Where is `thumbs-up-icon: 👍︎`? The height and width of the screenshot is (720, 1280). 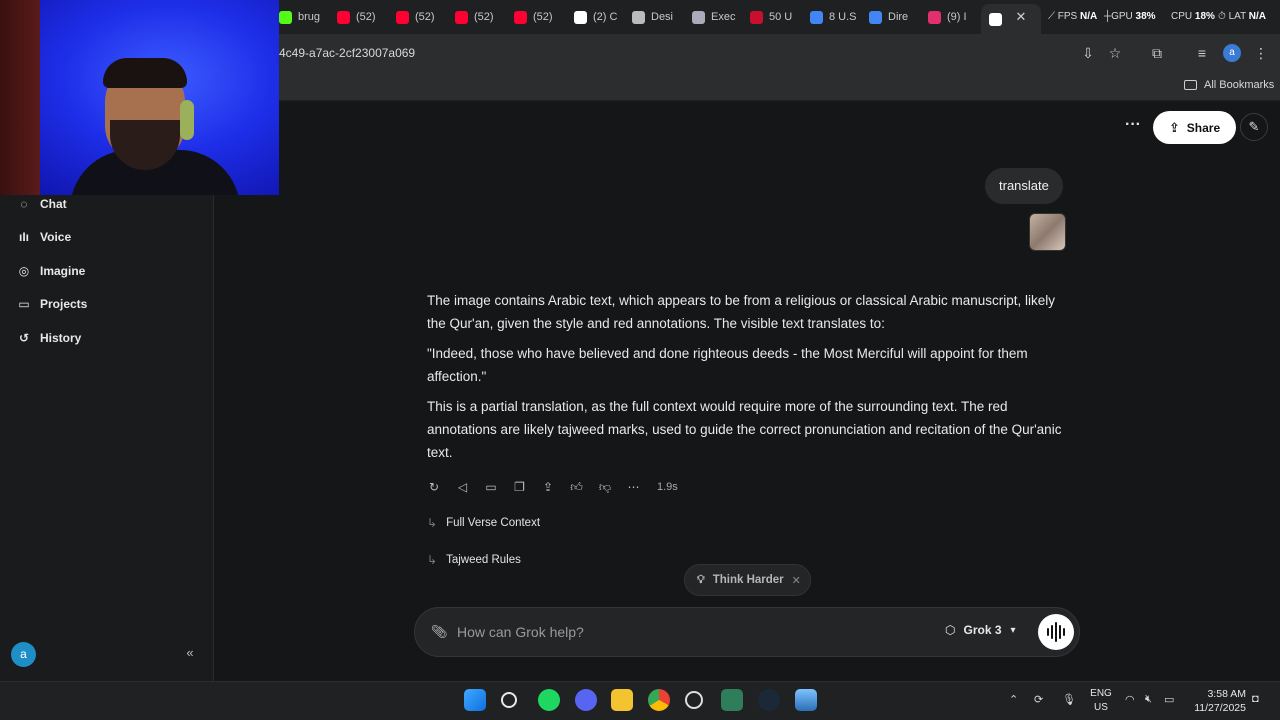
thumbs-up-icon: 👍︎ is located at coordinates (577, 487).